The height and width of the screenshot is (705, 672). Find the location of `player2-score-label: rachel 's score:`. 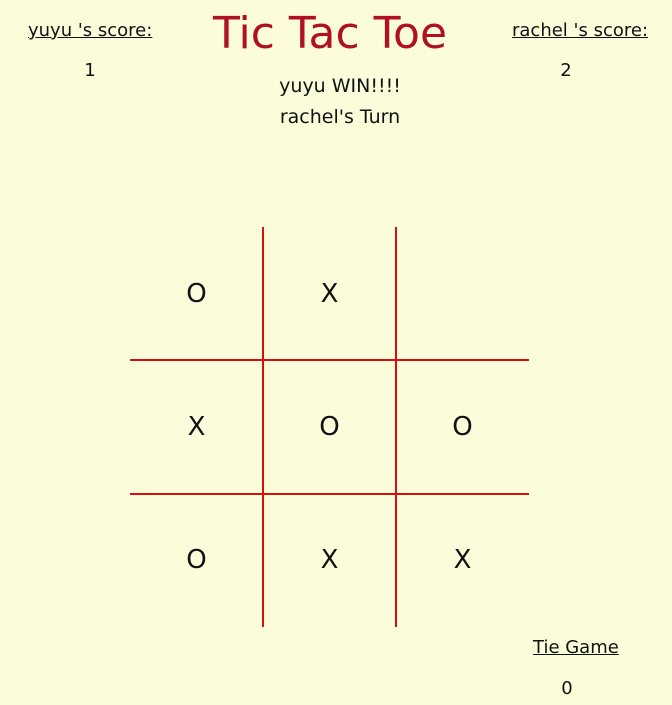

player2-score-label: rachel 's score: is located at coordinates (580, 30).